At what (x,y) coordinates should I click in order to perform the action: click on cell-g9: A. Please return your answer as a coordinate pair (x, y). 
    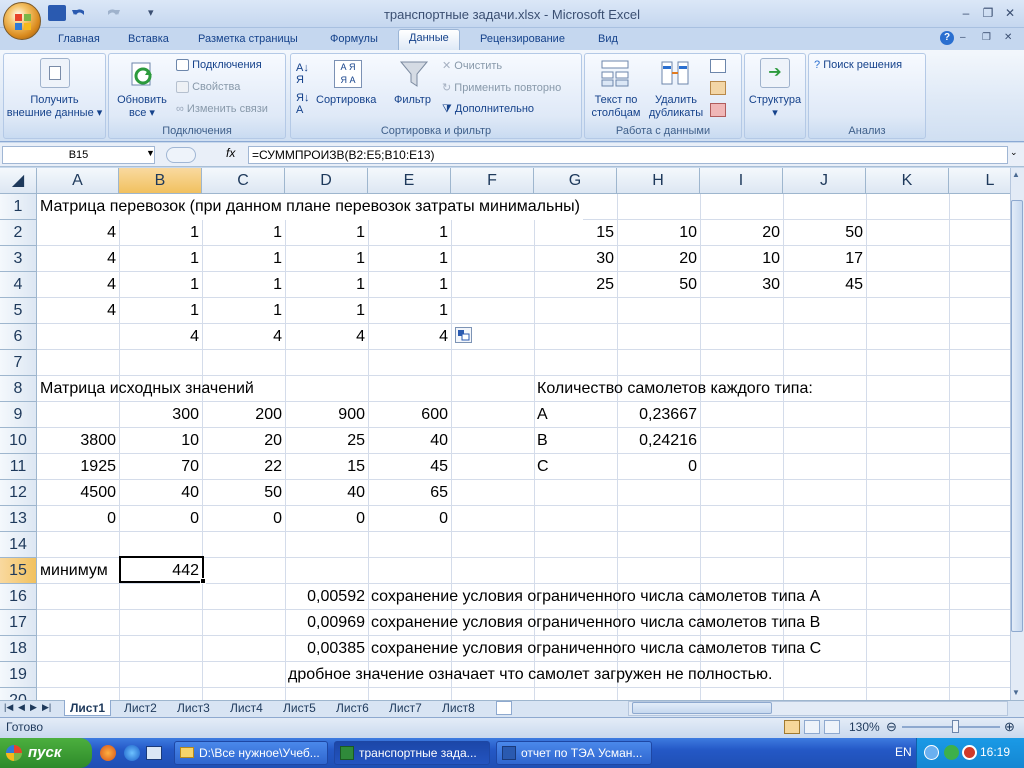
    Looking at the image, I should click on (575, 415).